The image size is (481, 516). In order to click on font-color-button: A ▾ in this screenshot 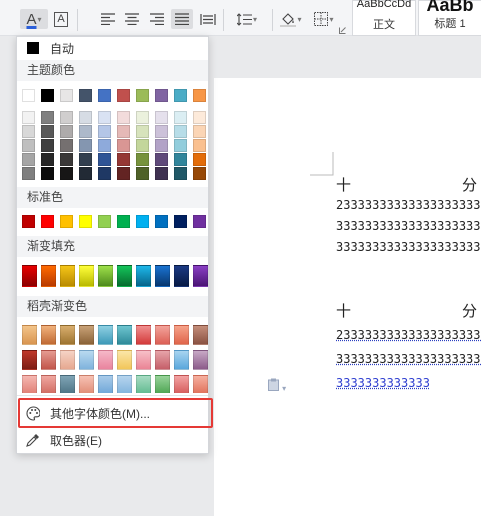, I will do `click(34, 19)`.